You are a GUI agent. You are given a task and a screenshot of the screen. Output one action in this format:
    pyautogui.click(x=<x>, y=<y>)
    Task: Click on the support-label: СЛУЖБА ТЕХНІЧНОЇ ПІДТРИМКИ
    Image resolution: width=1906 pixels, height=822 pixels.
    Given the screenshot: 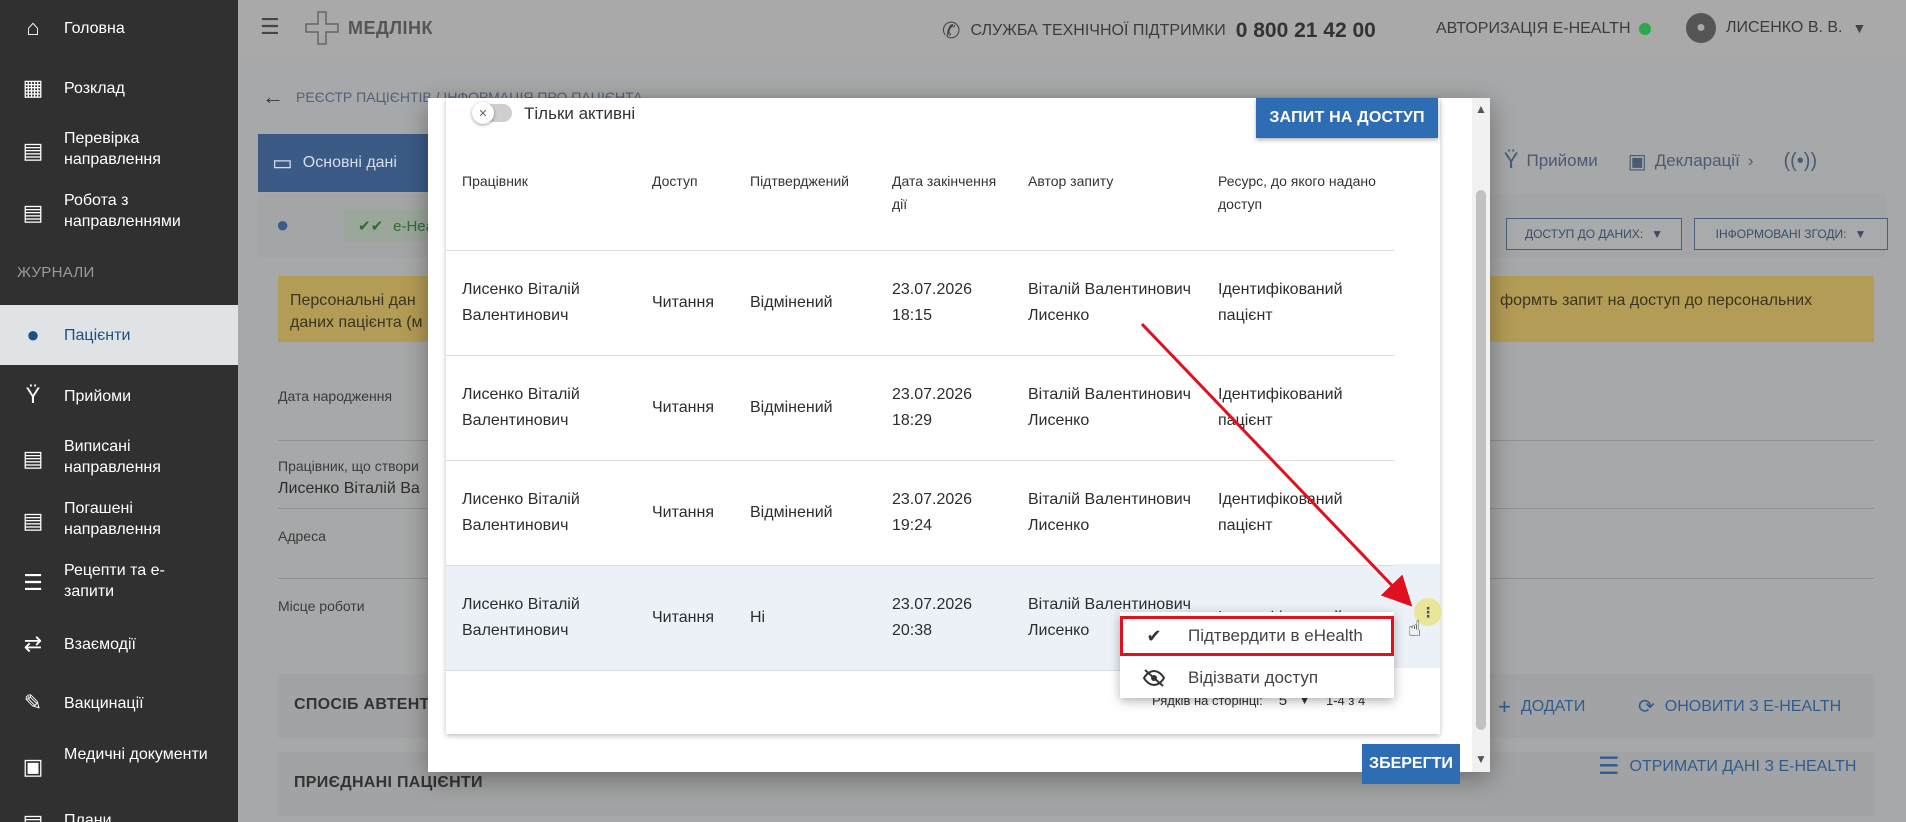 What is the action you would take?
    pyautogui.click(x=1098, y=30)
    